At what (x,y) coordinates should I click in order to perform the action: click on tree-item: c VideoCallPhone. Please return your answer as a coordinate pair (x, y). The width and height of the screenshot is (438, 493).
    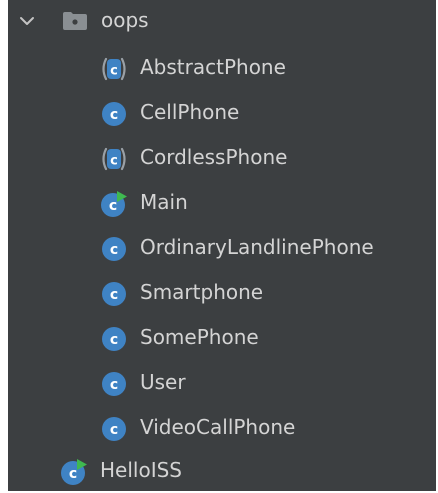
    Looking at the image, I should click on (222, 427).